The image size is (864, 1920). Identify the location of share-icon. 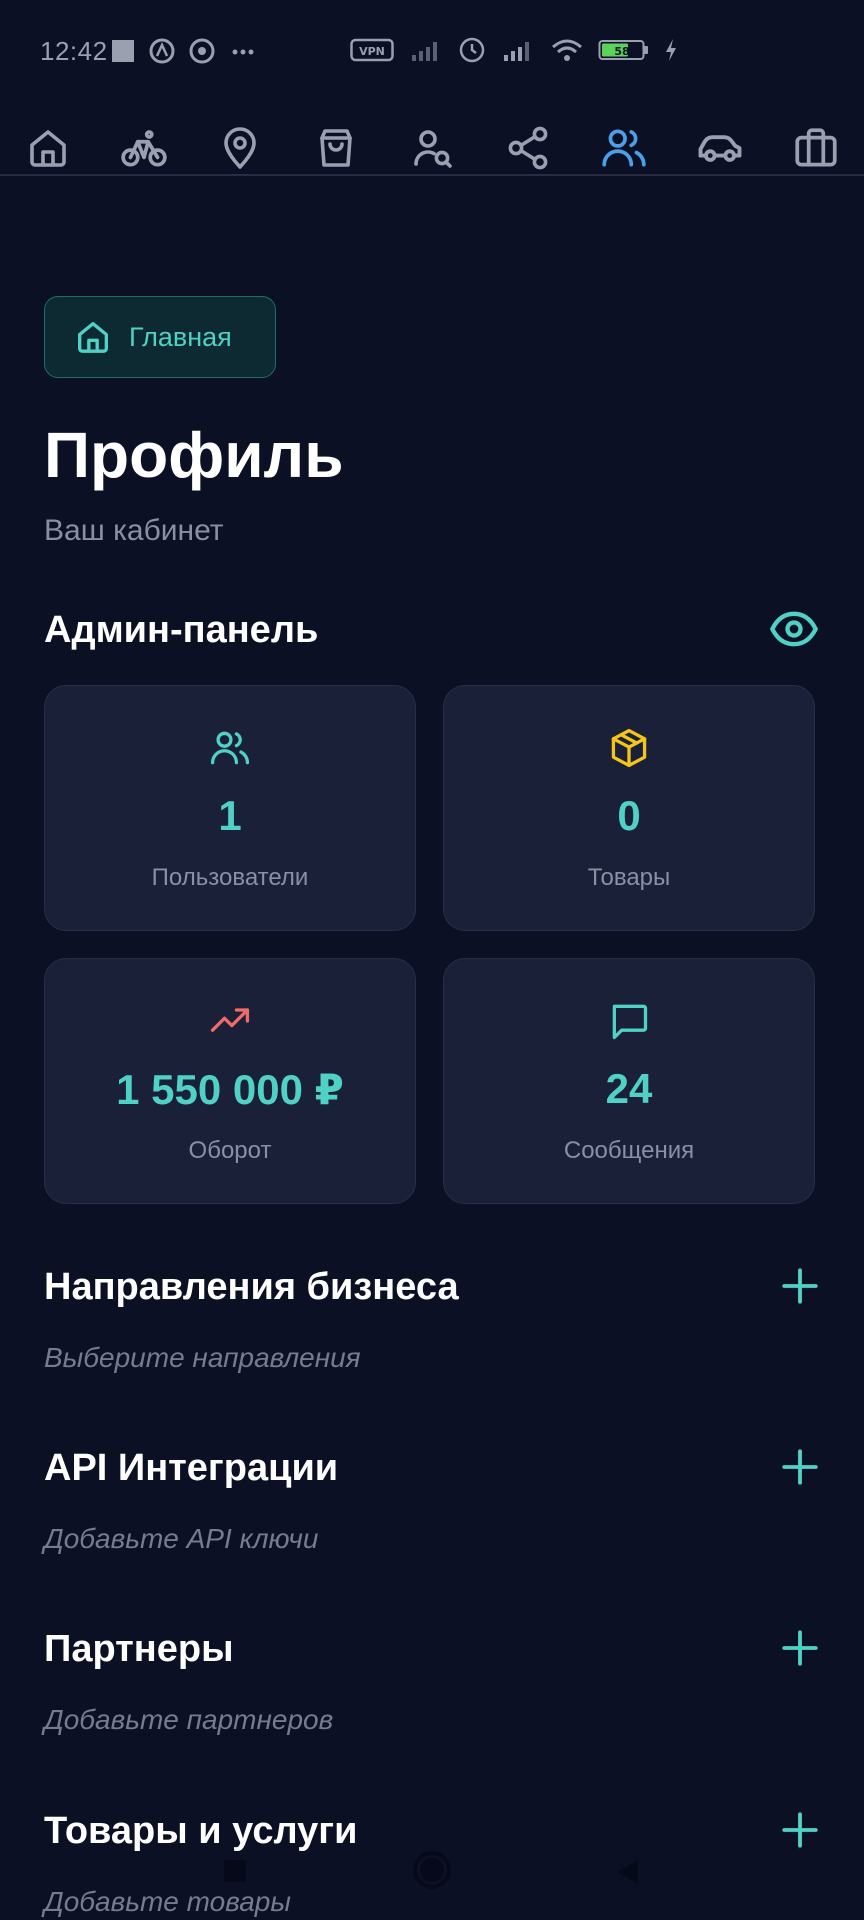
(528, 148).